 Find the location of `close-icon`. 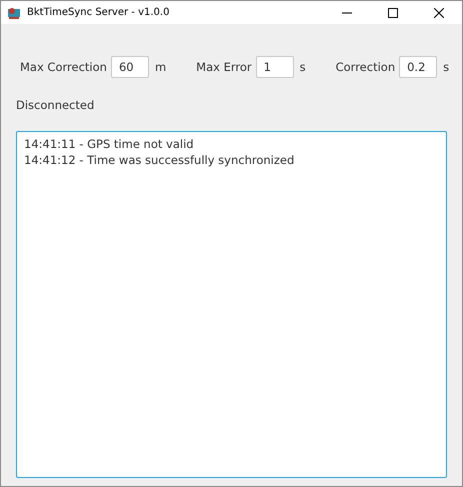

close-icon is located at coordinates (439, 13).